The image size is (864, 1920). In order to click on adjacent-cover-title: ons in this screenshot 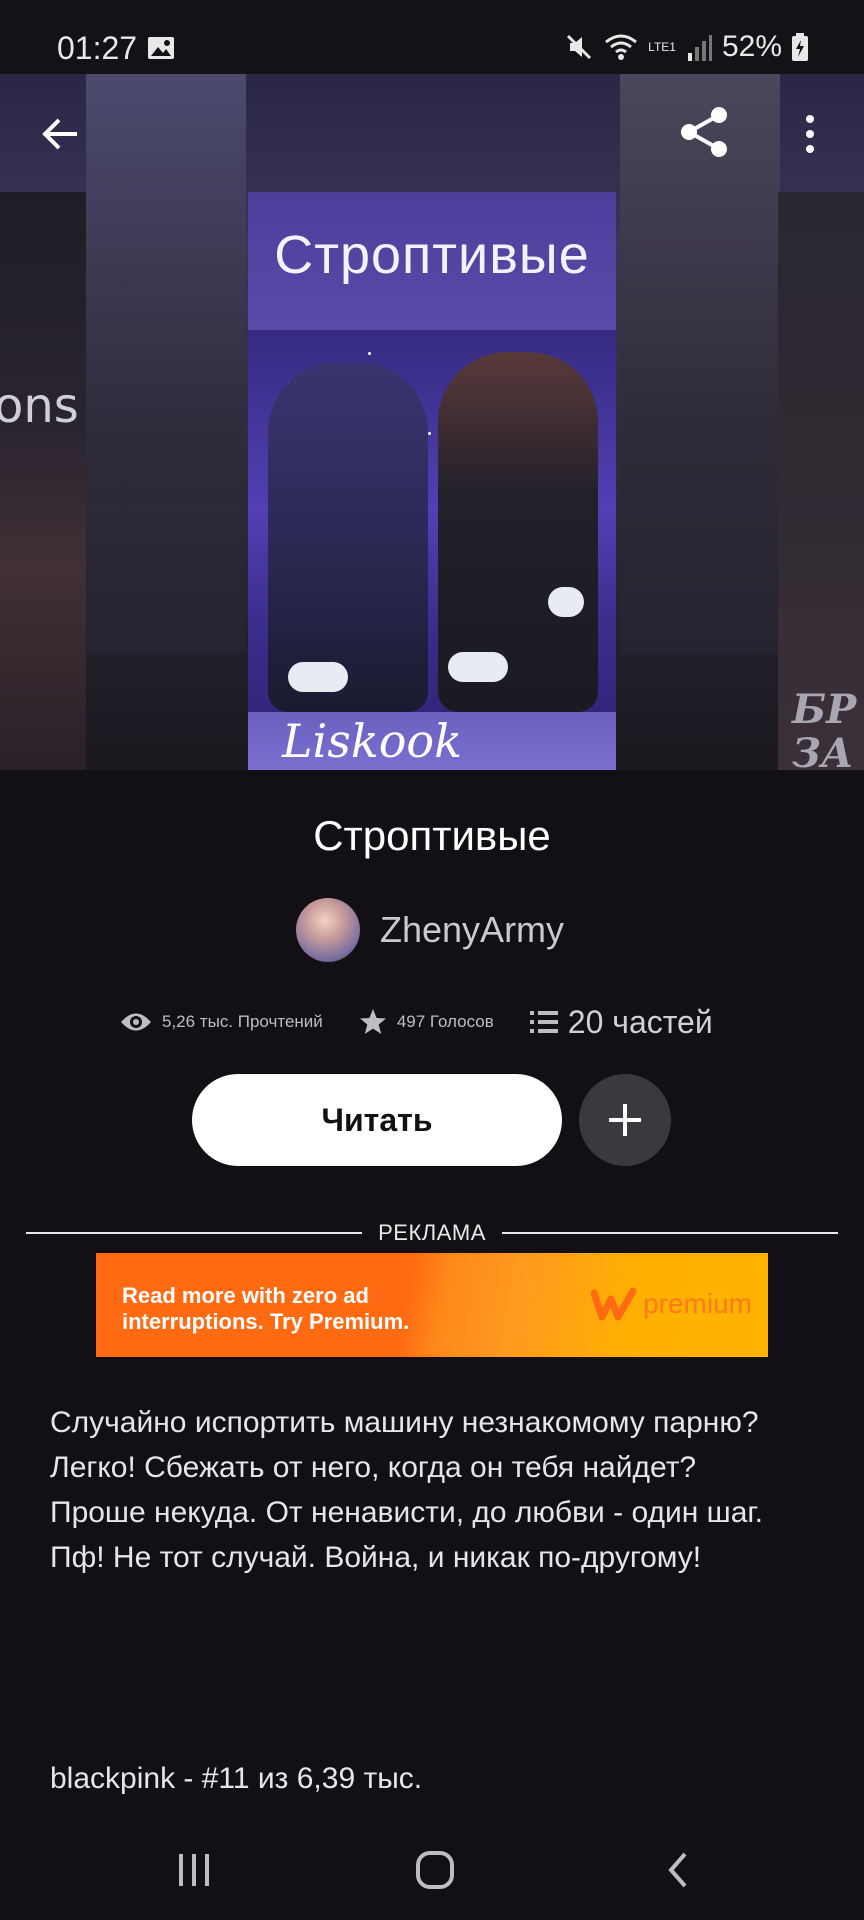, I will do `click(39, 406)`.